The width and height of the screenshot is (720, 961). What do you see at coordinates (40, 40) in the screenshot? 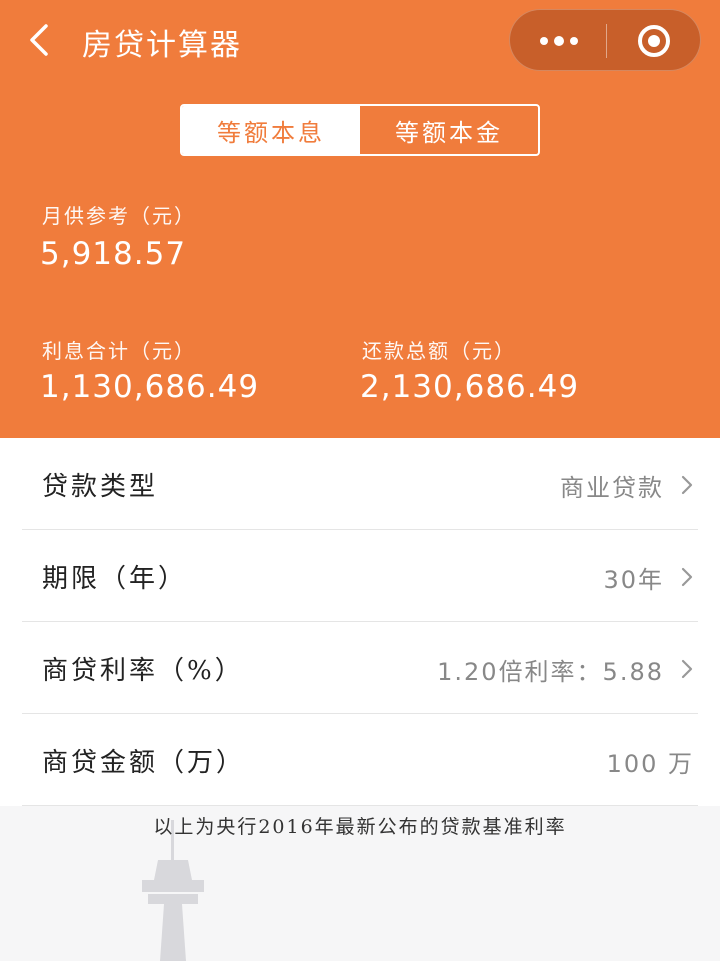
I see `chevron-left-icon` at bounding box center [40, 40].